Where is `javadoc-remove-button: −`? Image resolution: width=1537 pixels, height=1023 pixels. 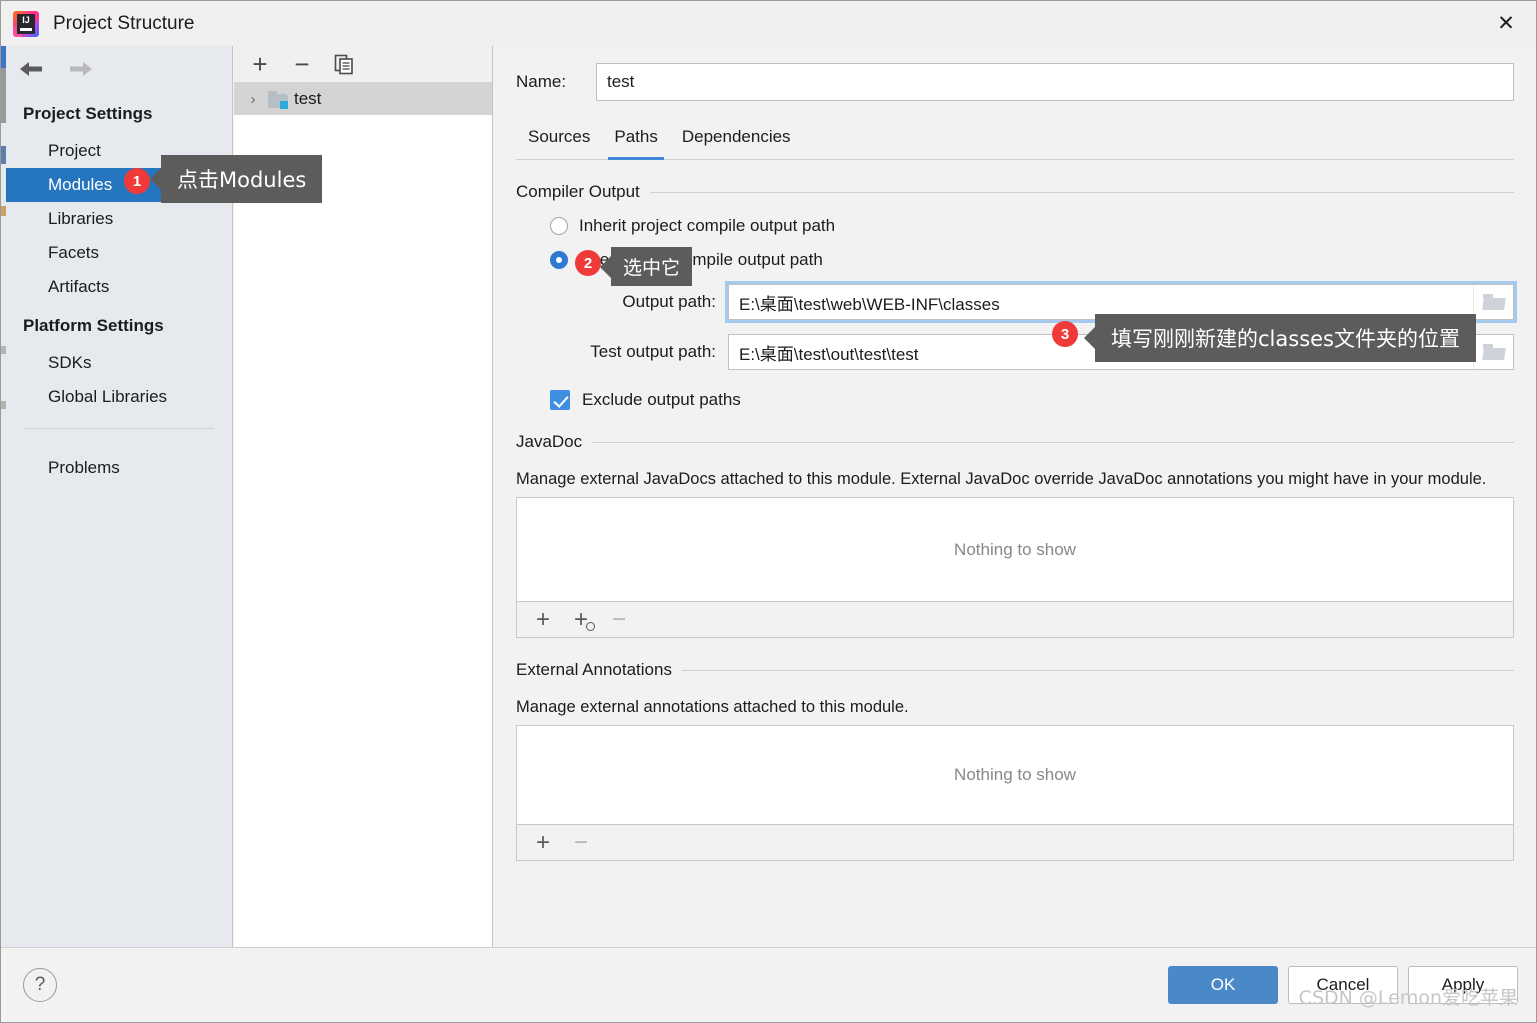 javadoc-remove-button: − is located at coordinates (618, 619).